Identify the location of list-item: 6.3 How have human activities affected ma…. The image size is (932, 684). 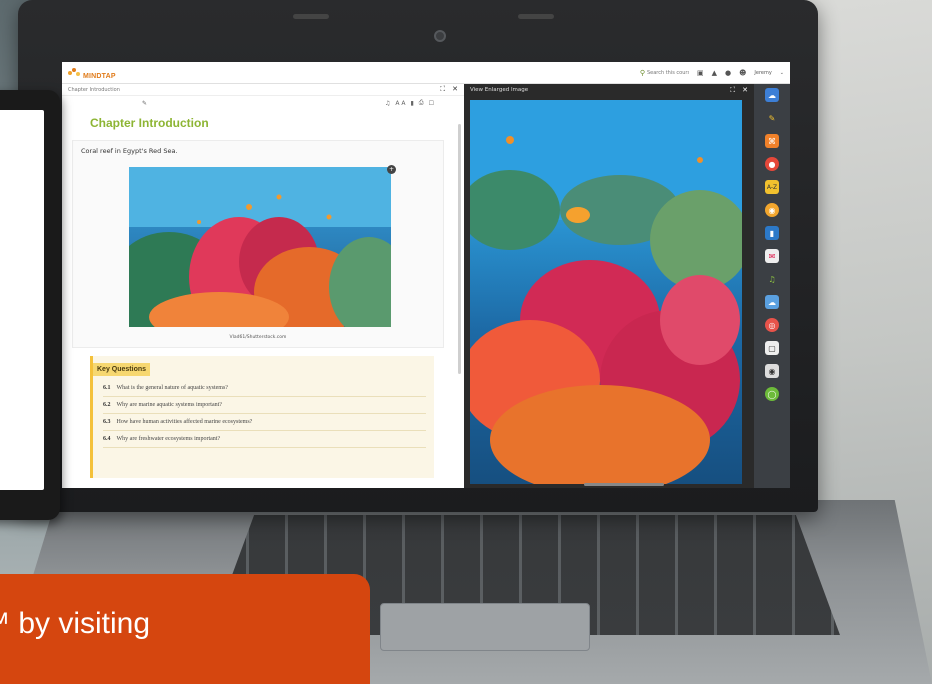
(264, 422).